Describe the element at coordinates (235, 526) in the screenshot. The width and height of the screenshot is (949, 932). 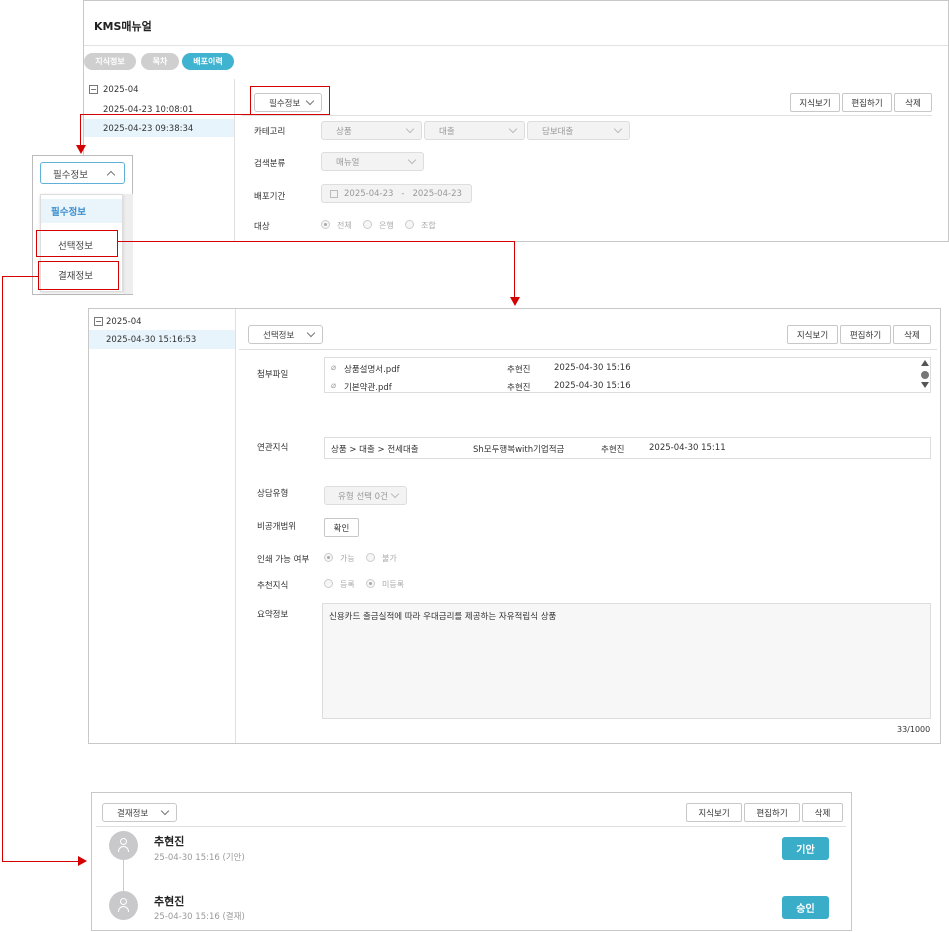
I see `tree-divider` at that location.